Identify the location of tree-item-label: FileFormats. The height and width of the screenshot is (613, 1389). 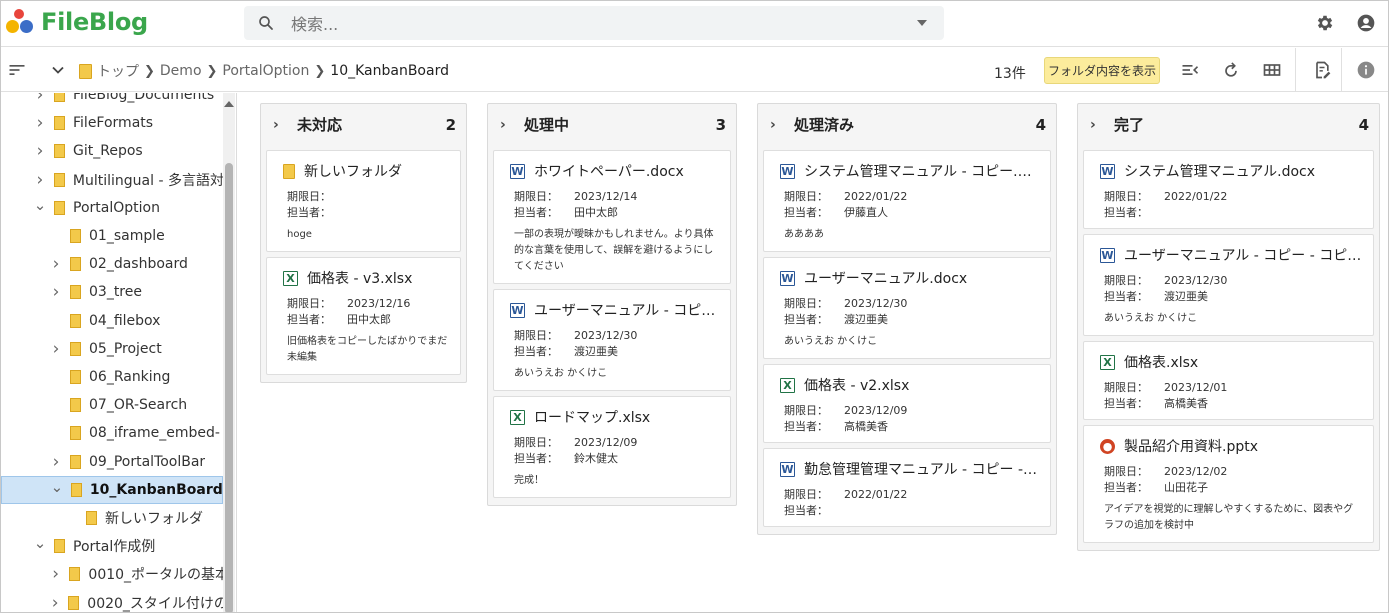
(113, 123).